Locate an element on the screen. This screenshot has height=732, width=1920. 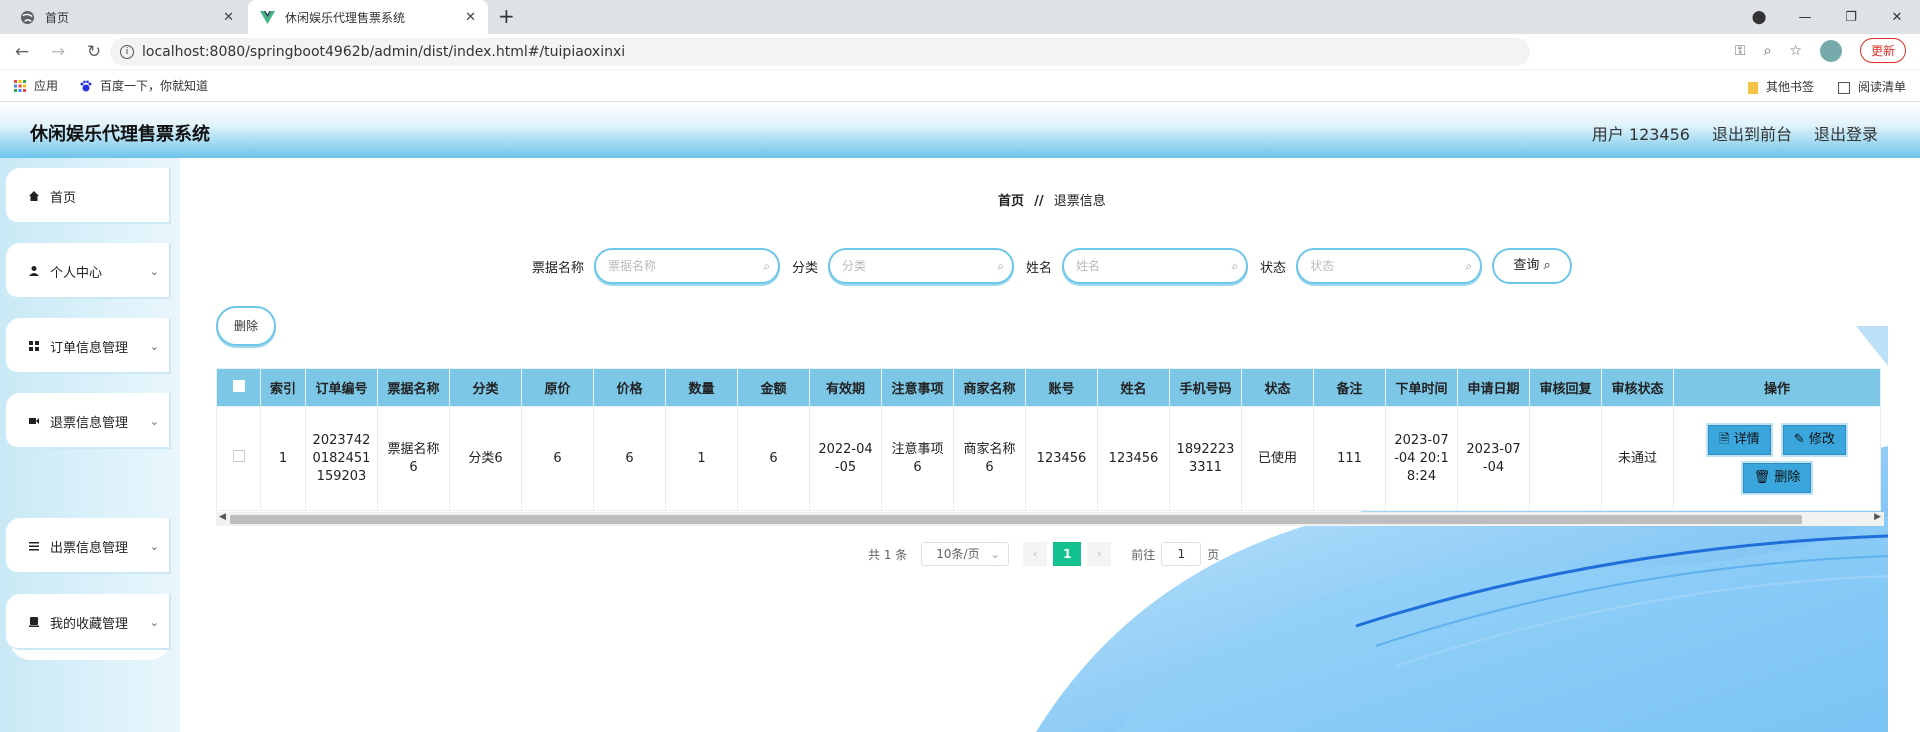
bookmarks-bar: 应用 百度一下，你就知道 其他书签 阅读清单 is located at coordinates (960, 86).